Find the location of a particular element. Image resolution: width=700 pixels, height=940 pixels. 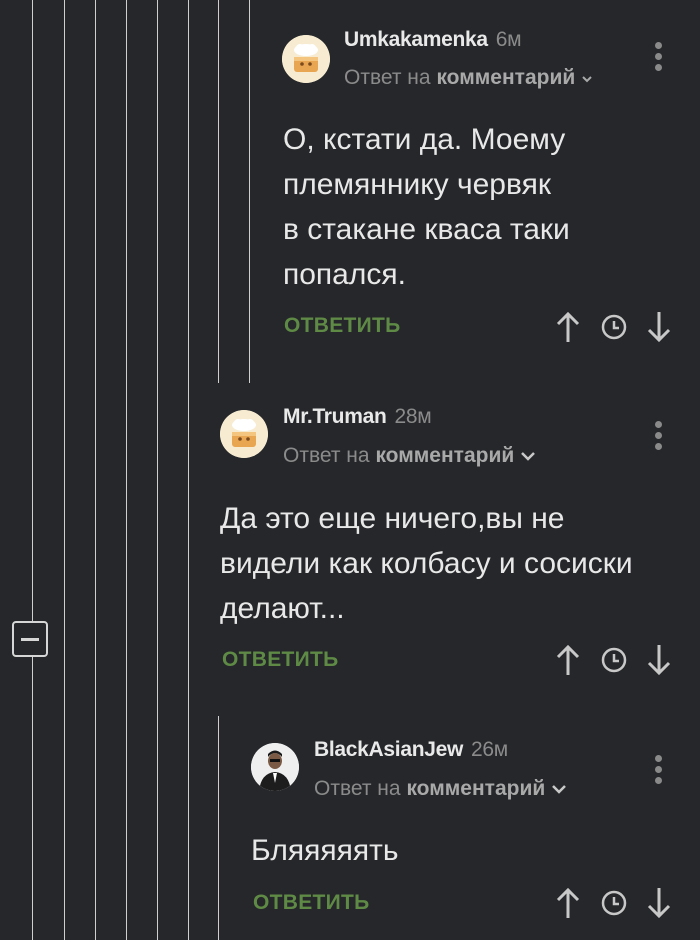

minus-box-icon is located at coordinates (30, 639).